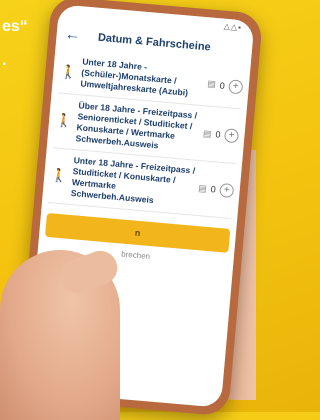 The width and height of the screenshot is (320, 420). I want to click on status-icons: △△▪, so click(233, 27).